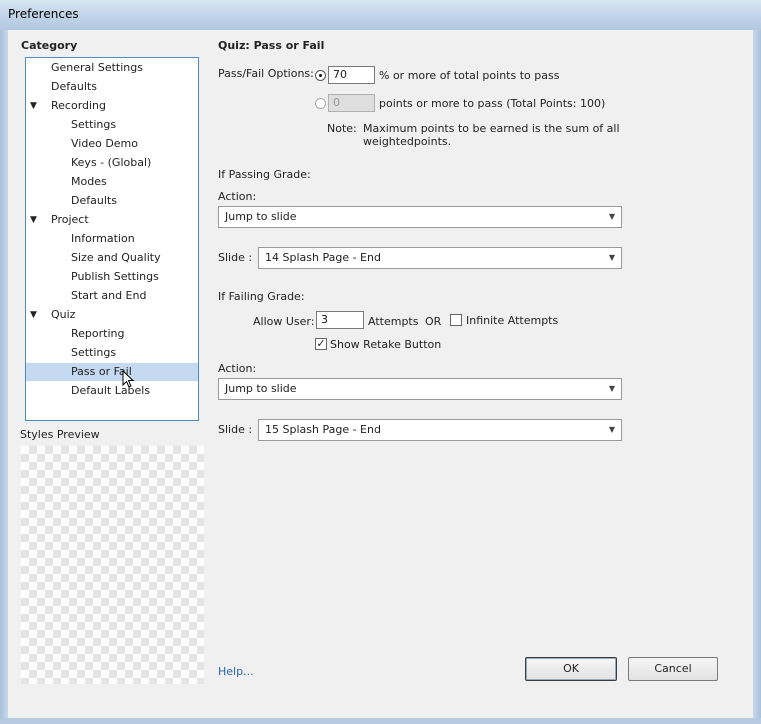 The image size is (761, 724). Describe the element at coordinates (380, 15) in the screenshot. I see `title-bar: Preferences` at that location.